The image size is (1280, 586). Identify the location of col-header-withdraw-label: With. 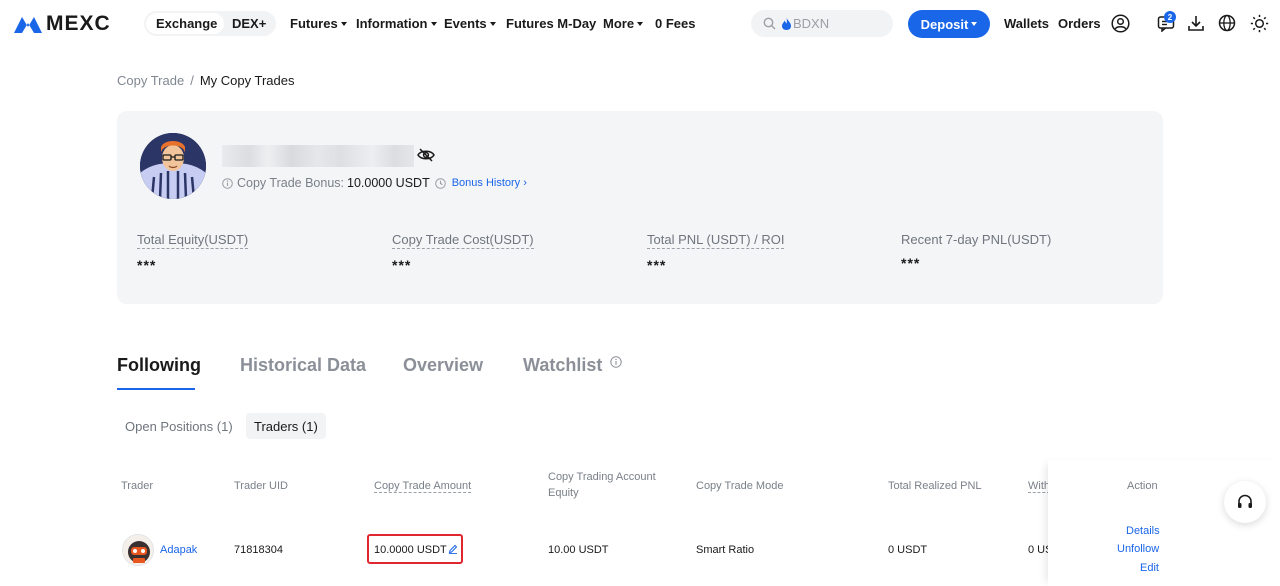
(1039, 486).